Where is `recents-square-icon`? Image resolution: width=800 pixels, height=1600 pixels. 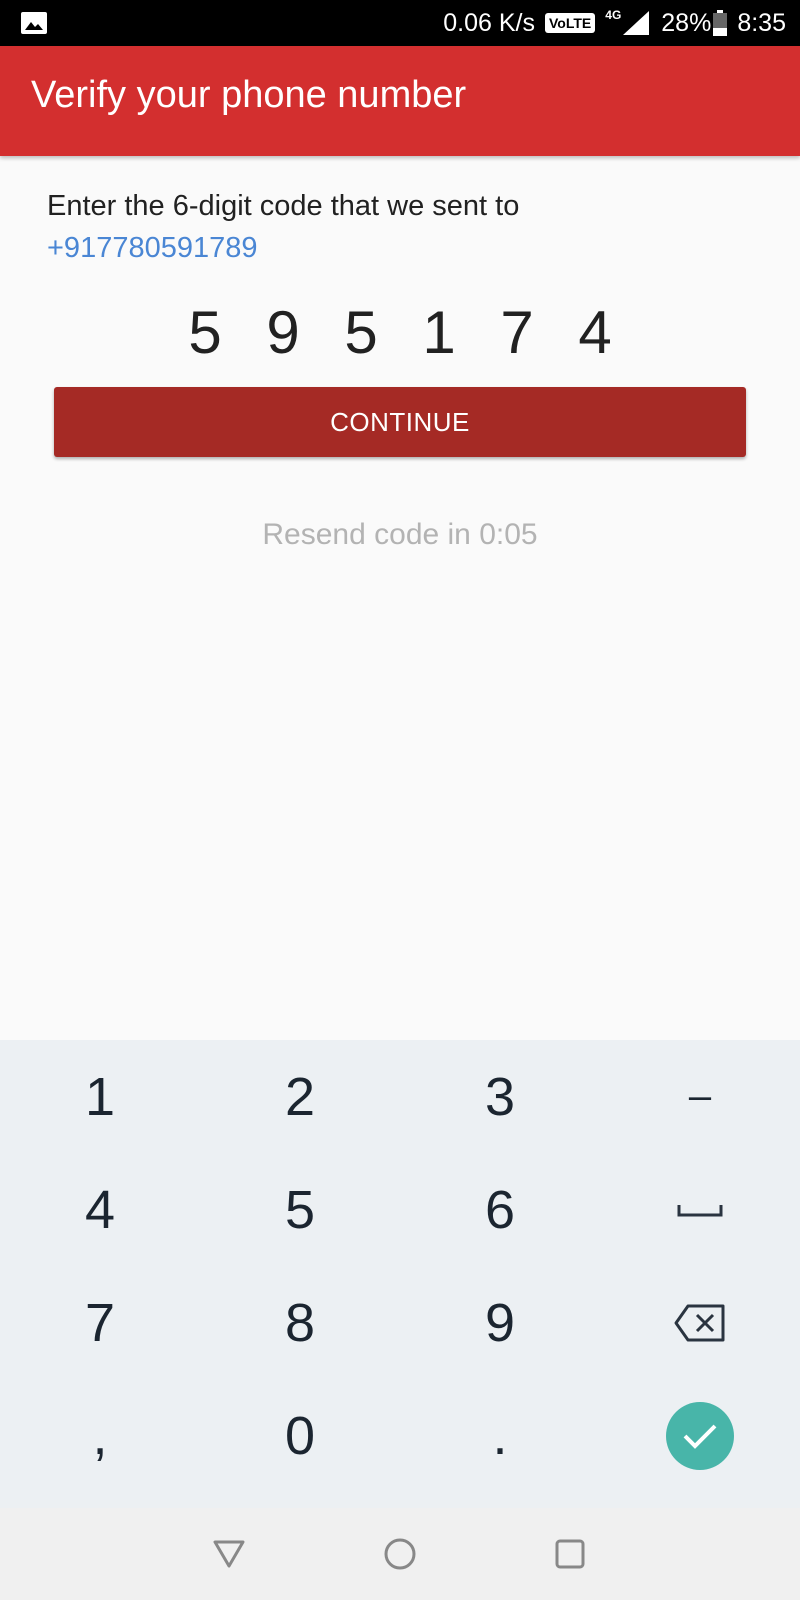
recents-square-icon is located at coordinates (570, 1554).